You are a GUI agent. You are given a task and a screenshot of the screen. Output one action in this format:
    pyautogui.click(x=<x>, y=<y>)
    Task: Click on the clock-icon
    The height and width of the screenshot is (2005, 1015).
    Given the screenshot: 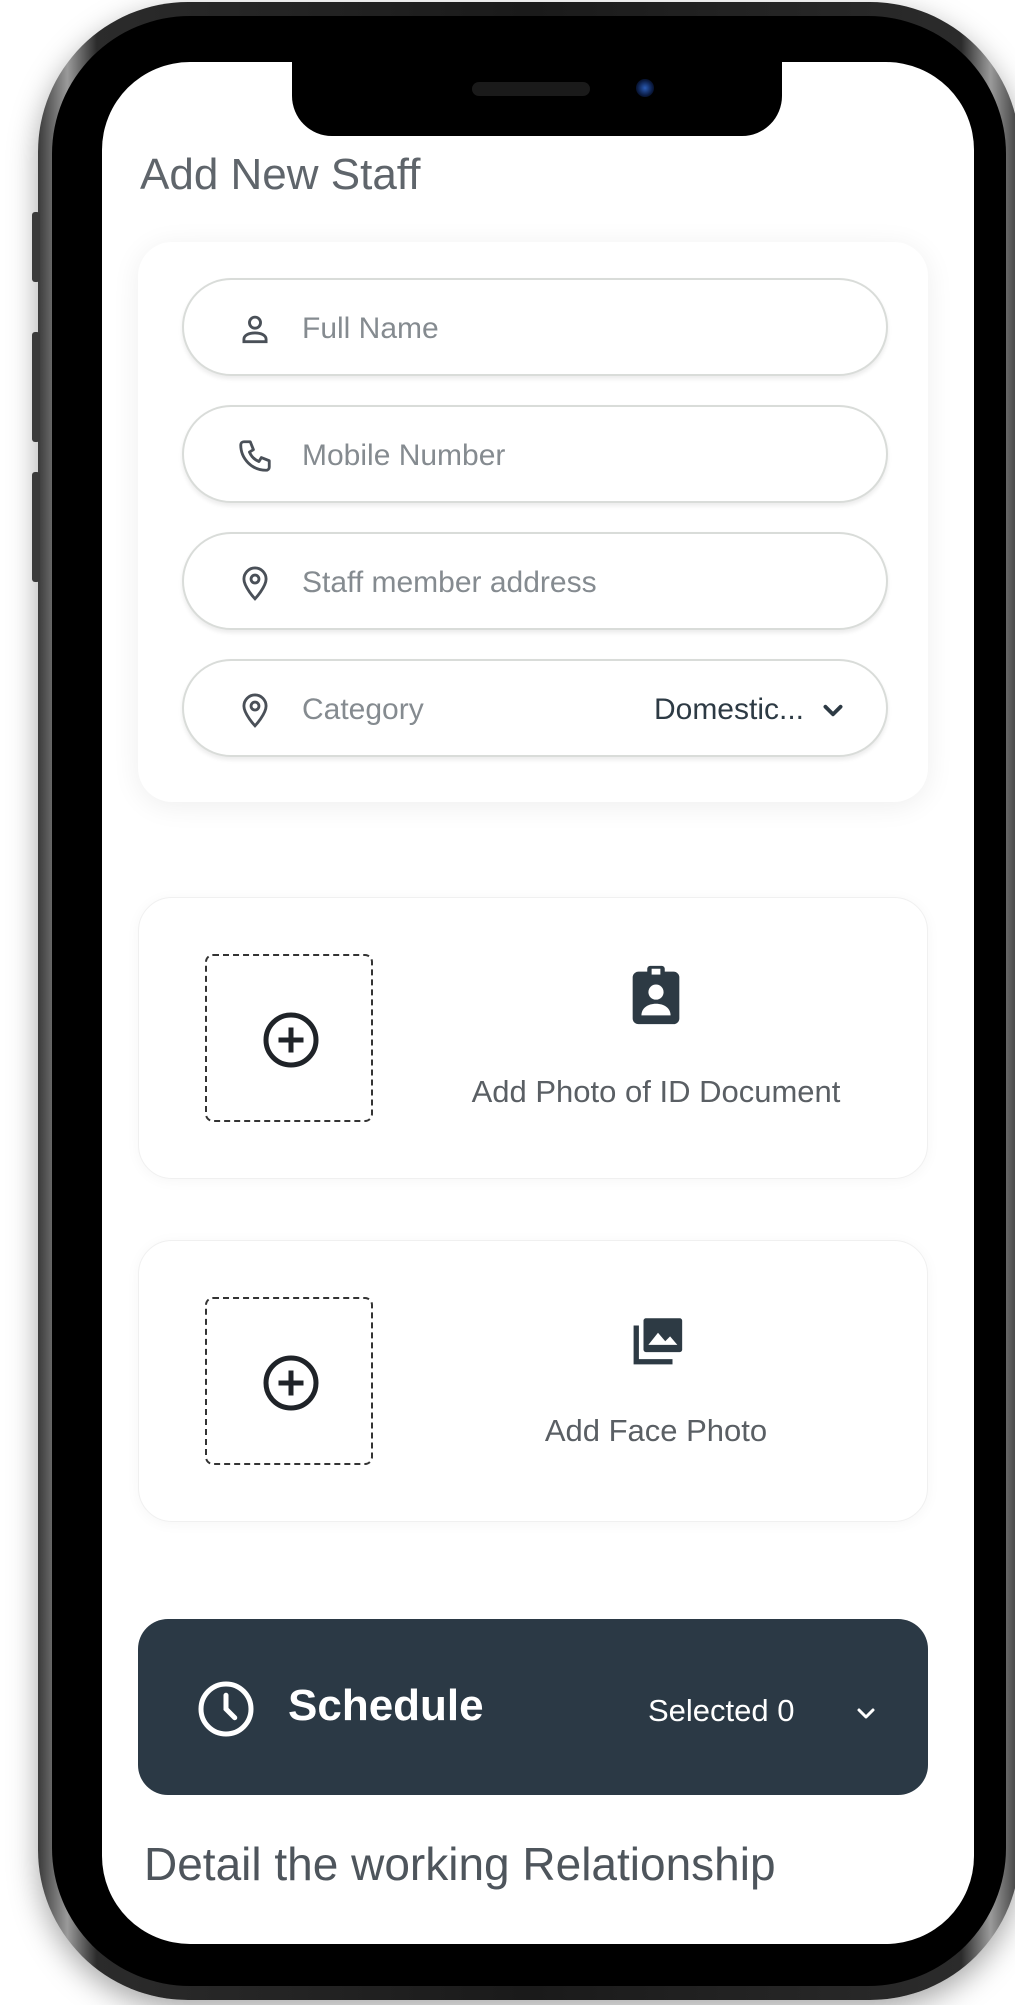 What is the action you would take?
    pyautogui.click(x=226, y=1709)
    